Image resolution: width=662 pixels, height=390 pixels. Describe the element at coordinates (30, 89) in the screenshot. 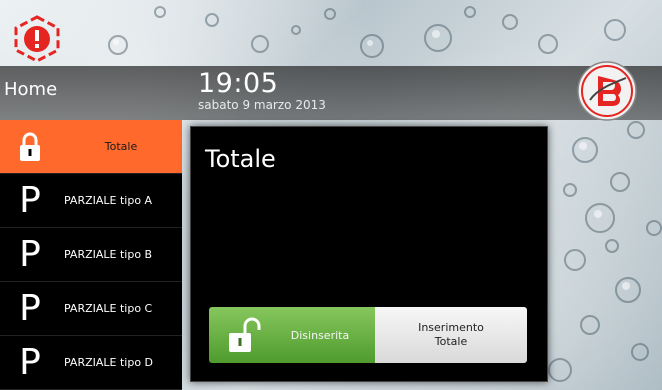

I see `home-button: Home` at that location.